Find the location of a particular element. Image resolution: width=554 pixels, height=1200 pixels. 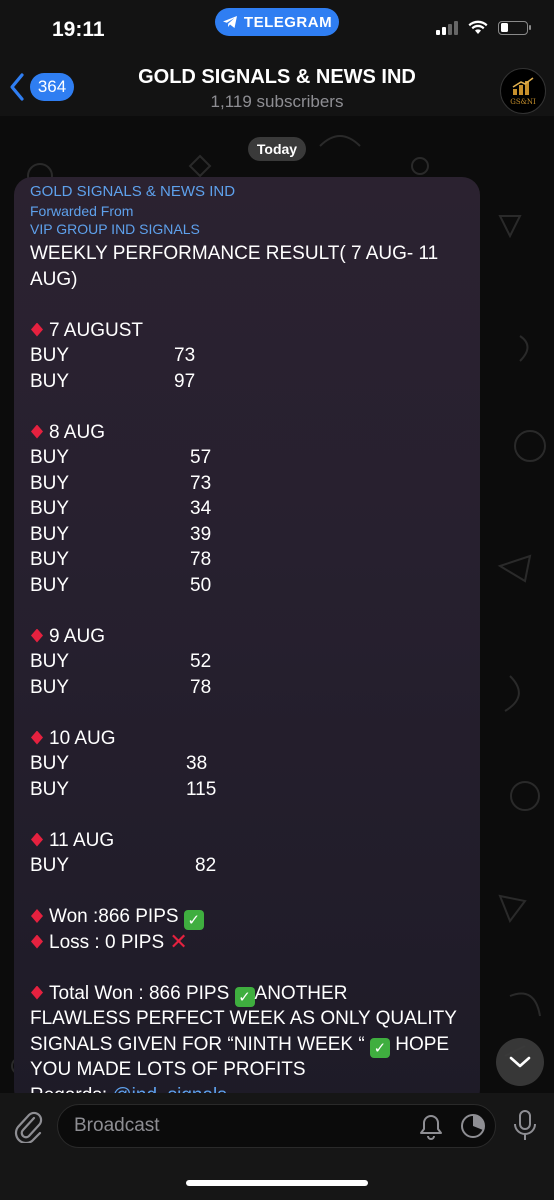

total-summary-line-2: FLAWLESS PERFECT WEEK AS ONLY QUALITY is located at coordinates (243, 1018).